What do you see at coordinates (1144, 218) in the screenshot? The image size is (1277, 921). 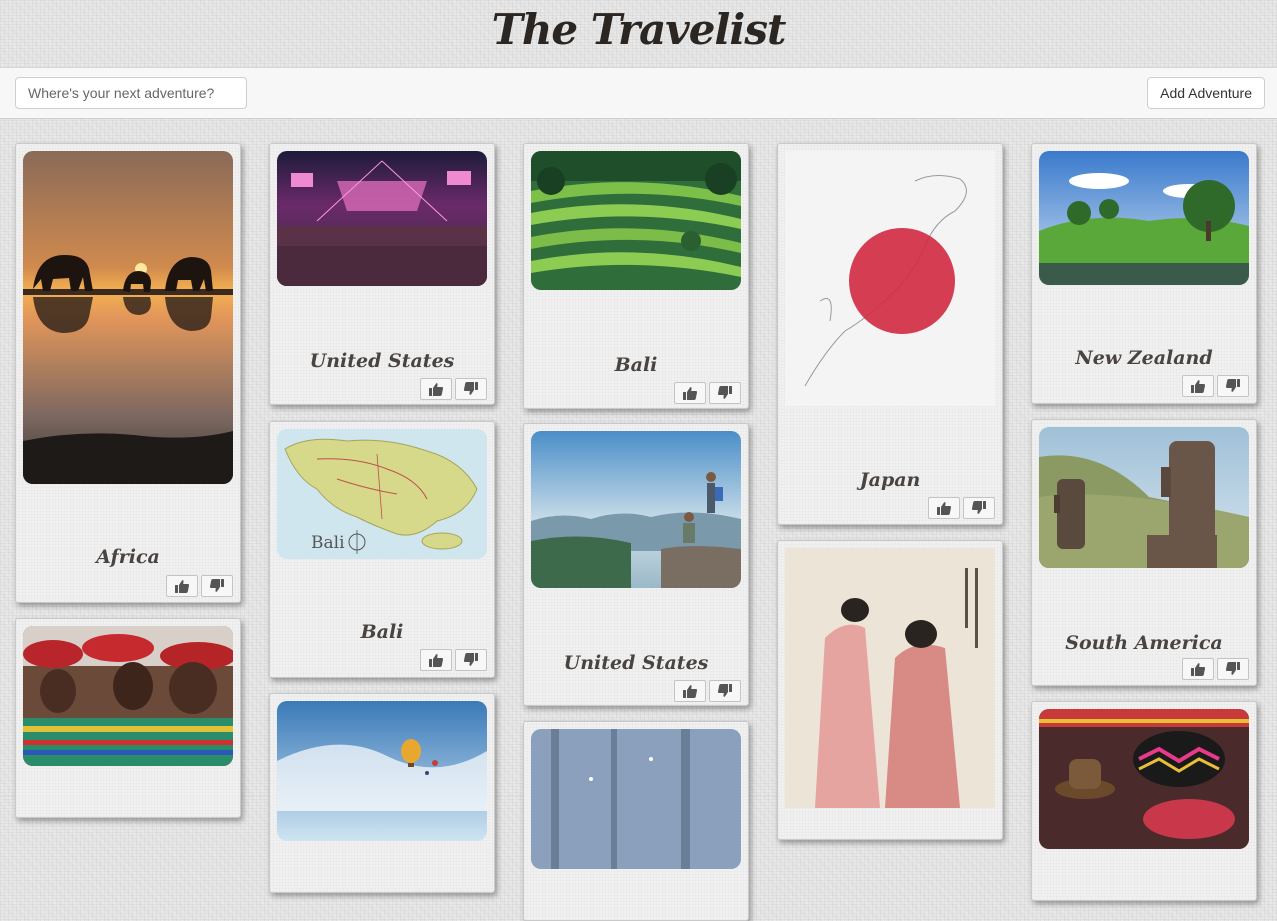 I see `green-hills-lake-photo` at bounding box center [1144, 218].